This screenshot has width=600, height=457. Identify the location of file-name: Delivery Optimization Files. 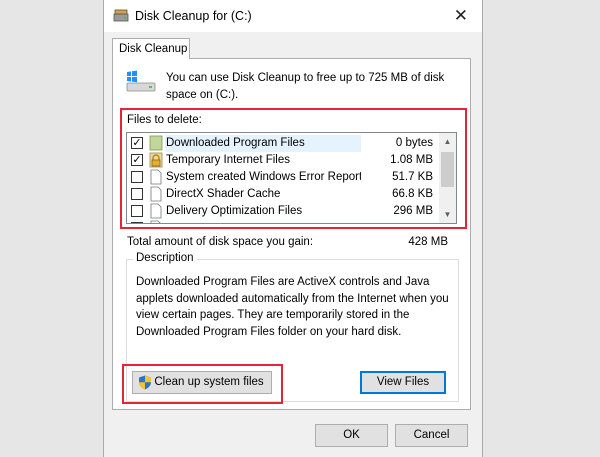
(234, 211).